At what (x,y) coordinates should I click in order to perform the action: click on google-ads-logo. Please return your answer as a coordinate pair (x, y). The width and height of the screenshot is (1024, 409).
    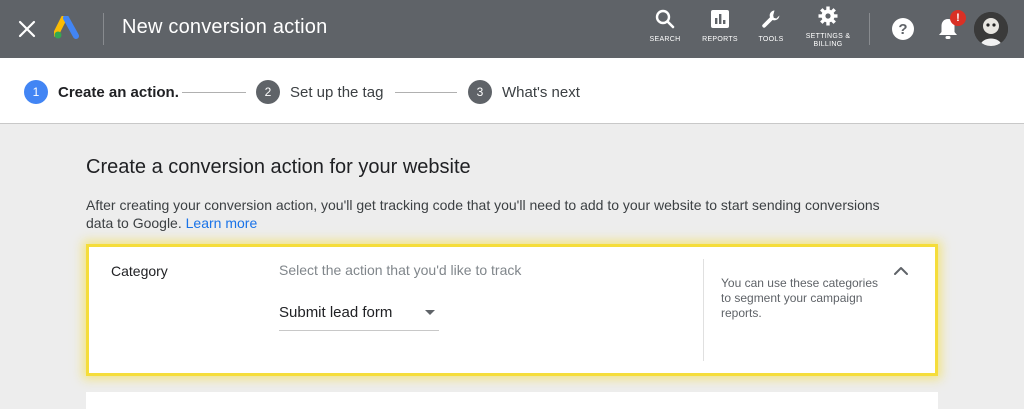
    Looking at the image, I should click on (66, 27).